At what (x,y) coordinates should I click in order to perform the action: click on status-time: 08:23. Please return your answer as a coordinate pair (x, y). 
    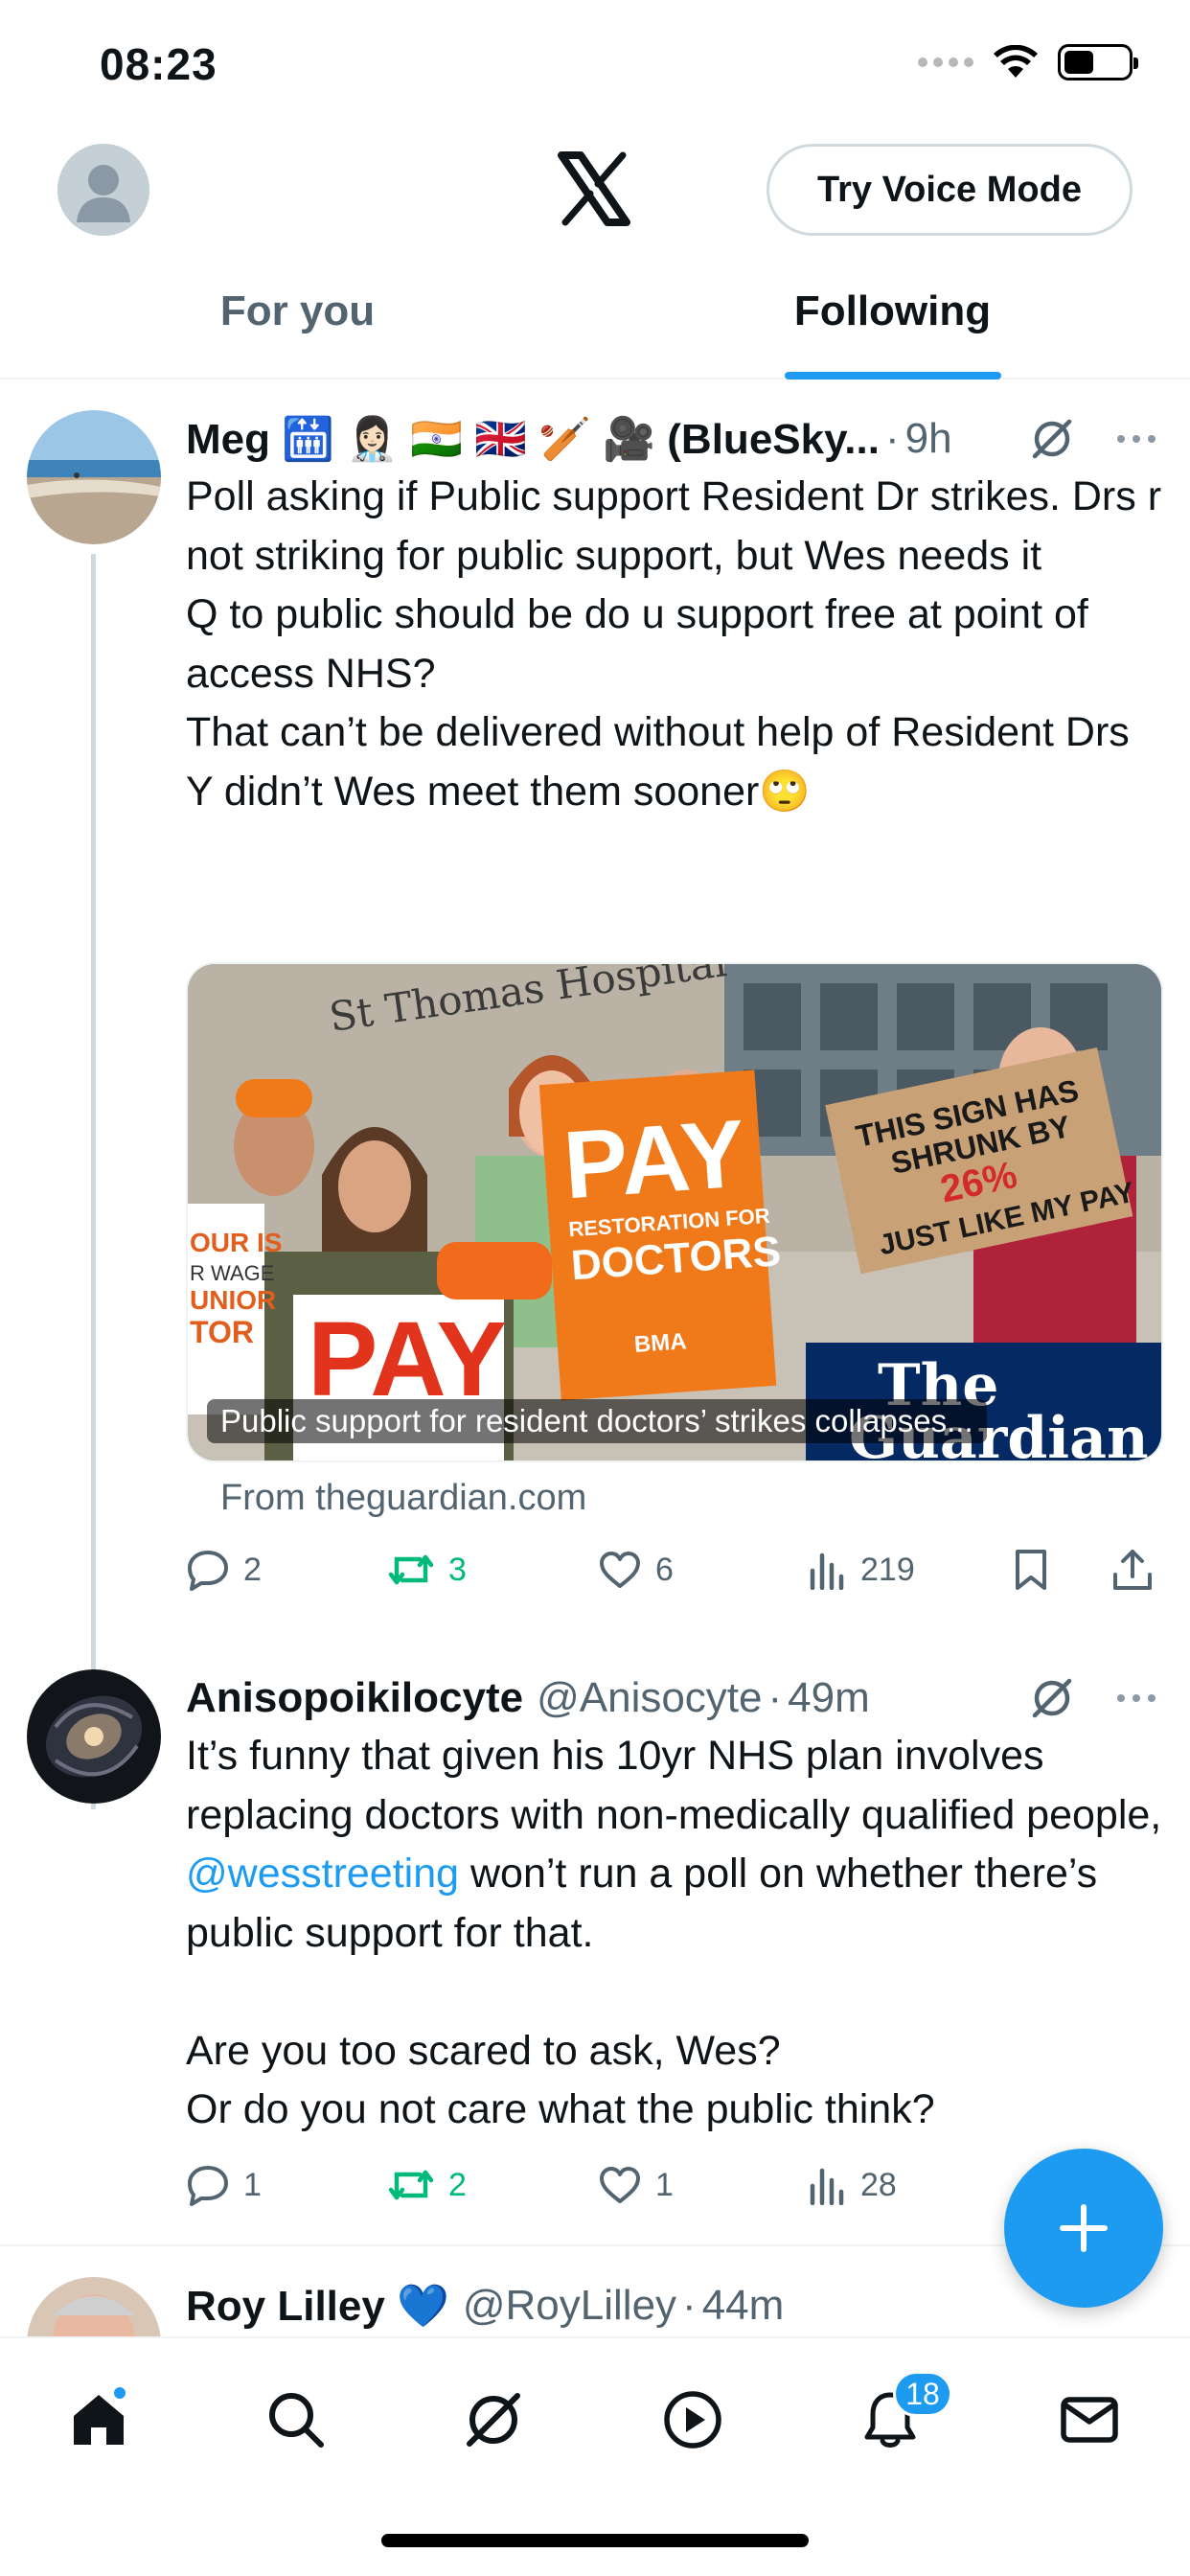
    Looking at the image, I should click on (159, 64).